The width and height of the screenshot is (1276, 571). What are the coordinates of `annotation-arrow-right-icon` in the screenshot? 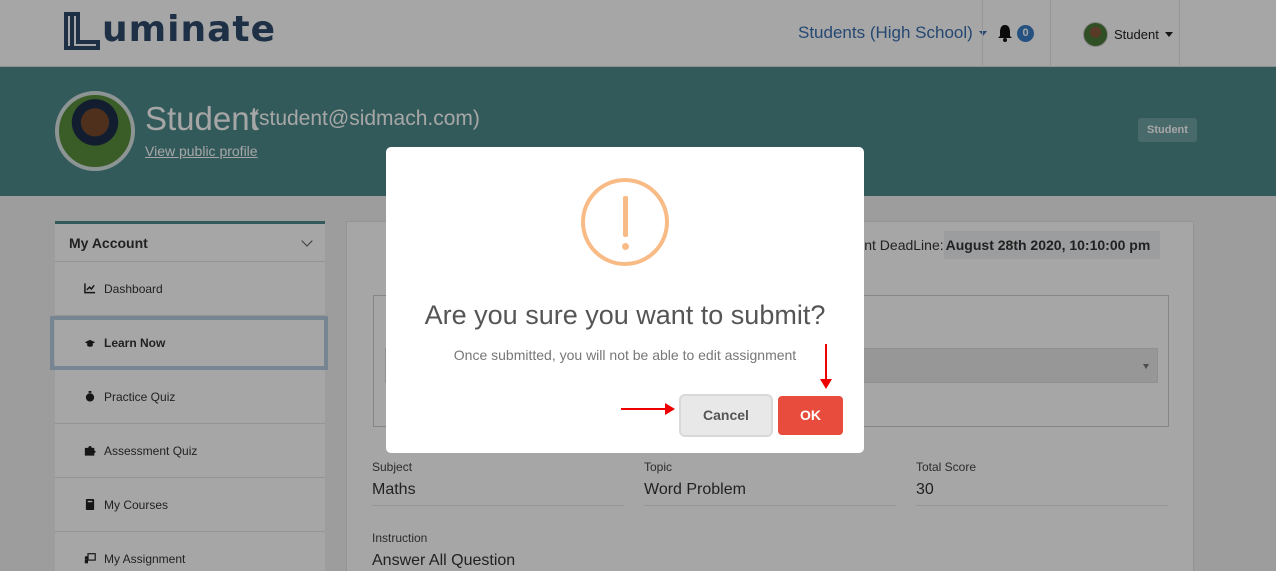 It's located at (648, 409).